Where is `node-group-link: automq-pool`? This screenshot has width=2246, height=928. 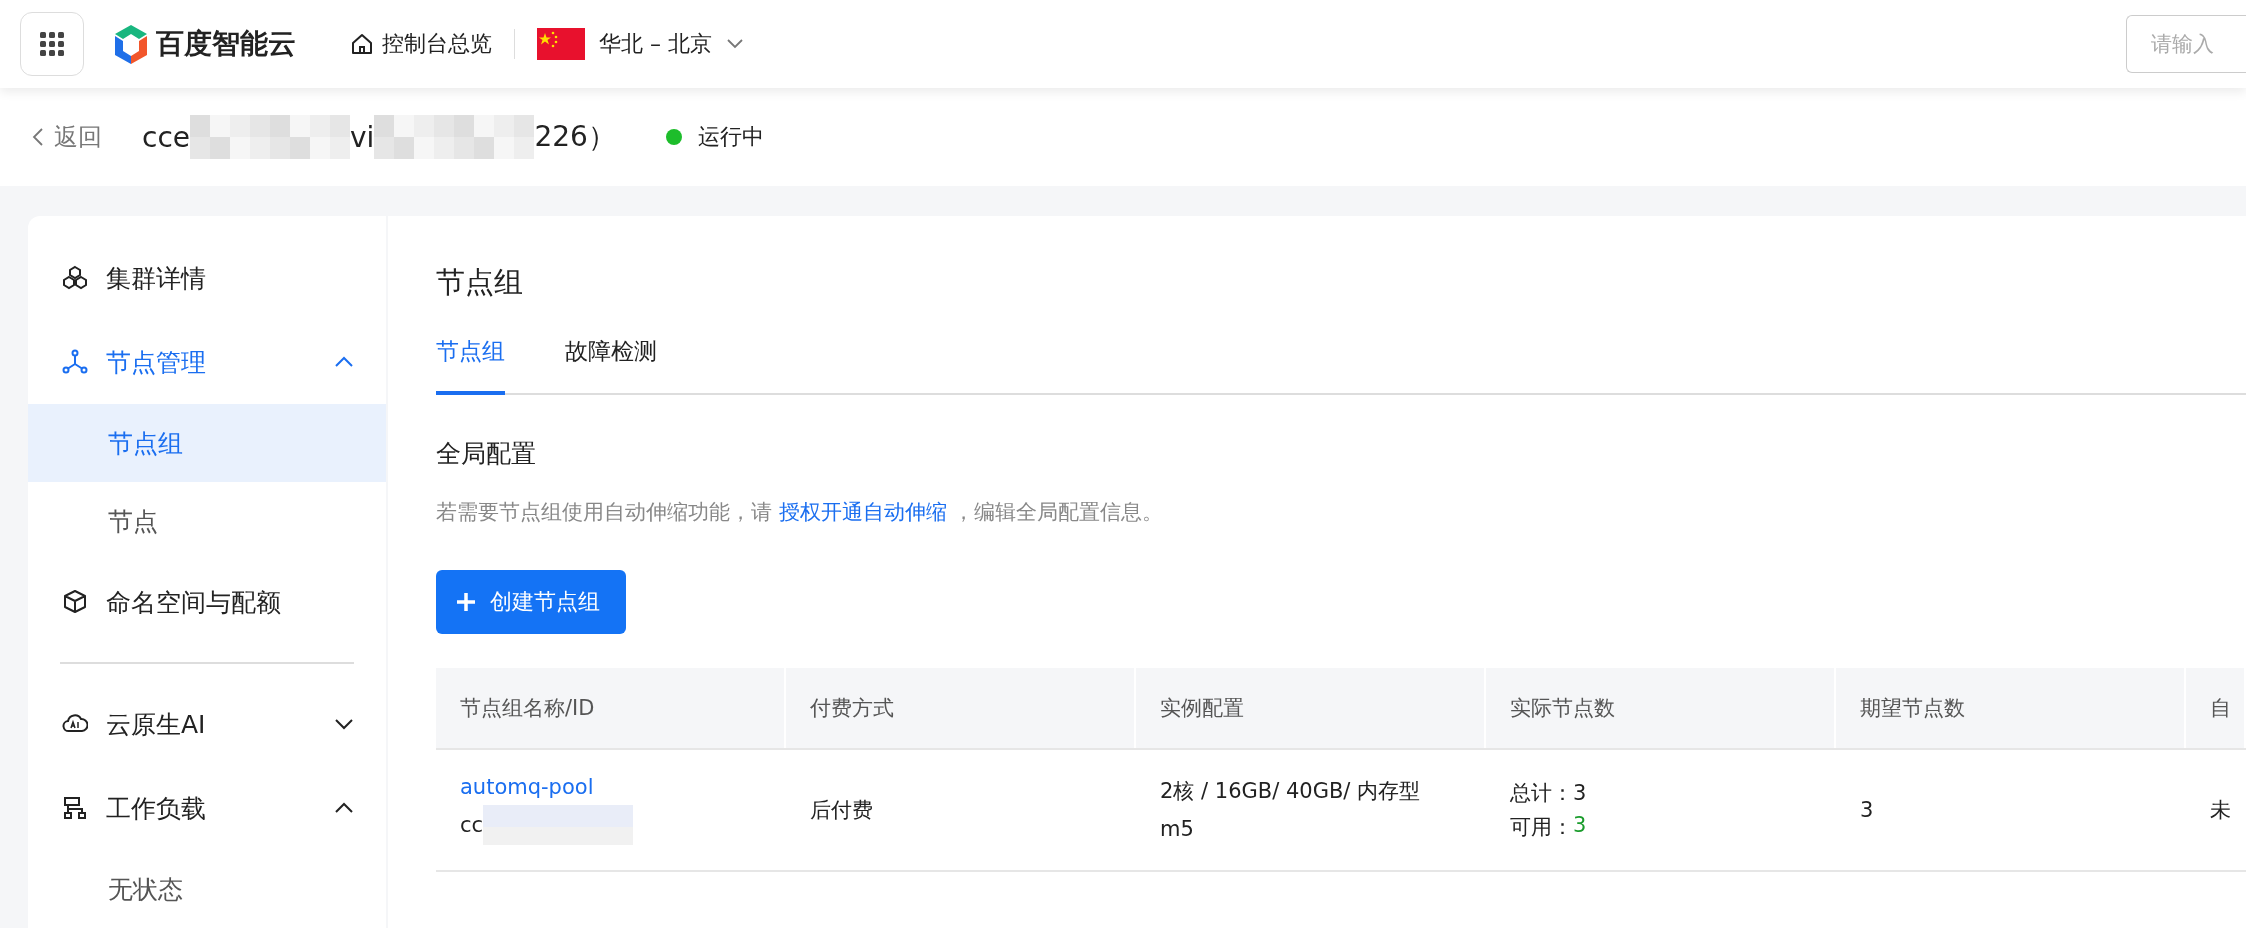 node-group-link: automq-pool is located at coordinates (527, 787).